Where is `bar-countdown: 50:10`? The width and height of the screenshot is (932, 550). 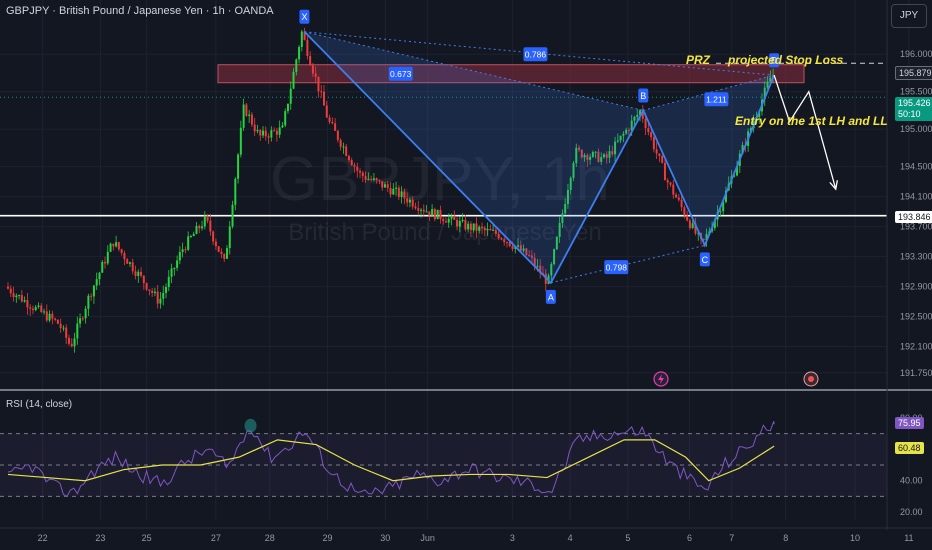
bar-countdown: 50:10 is located at coordinates (909, 114).